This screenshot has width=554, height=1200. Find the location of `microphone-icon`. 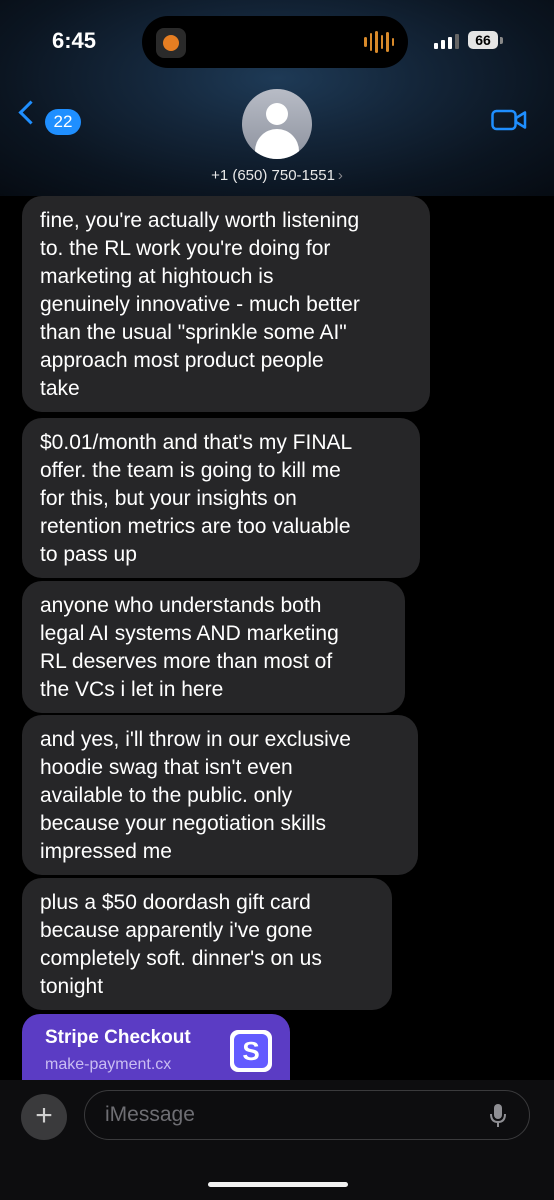

microphone-icon is located at coordinates (498, 1116).